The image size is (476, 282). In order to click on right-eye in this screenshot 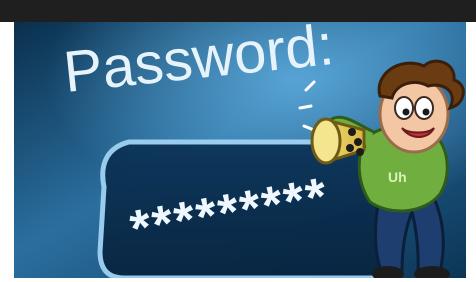, I will do `click(424, 108)`.